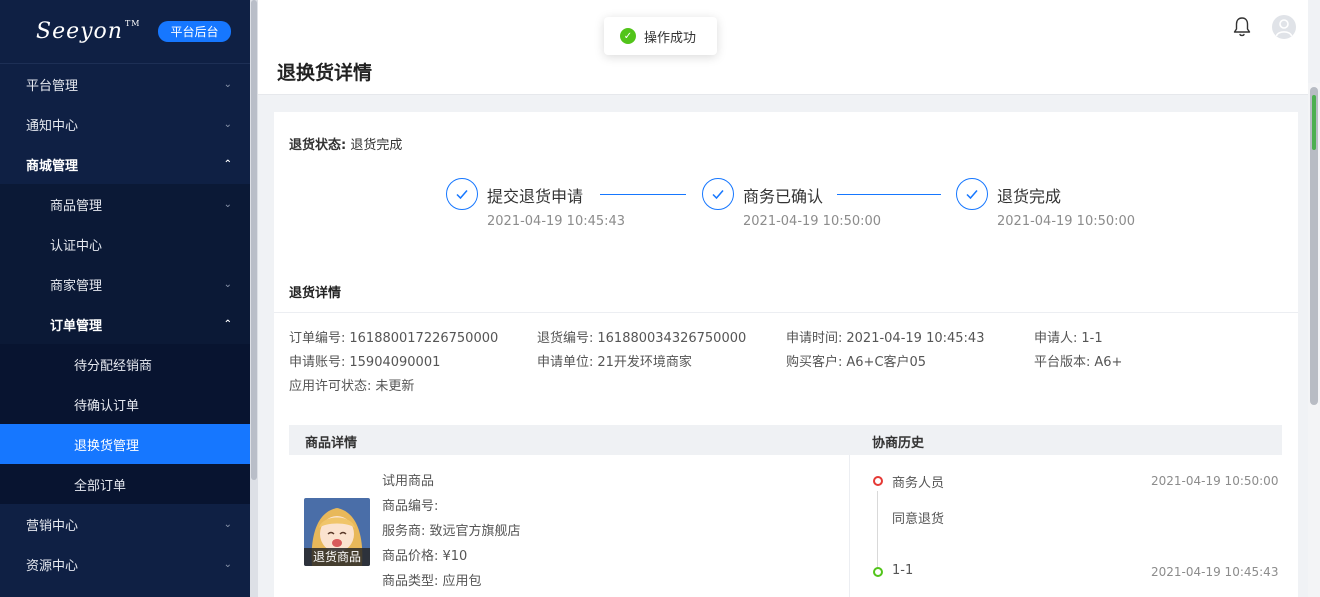 The width and height of the screenshot is (1320, 597). I want to click on sidebar-item-label: 商家管理, so click(76, 286).